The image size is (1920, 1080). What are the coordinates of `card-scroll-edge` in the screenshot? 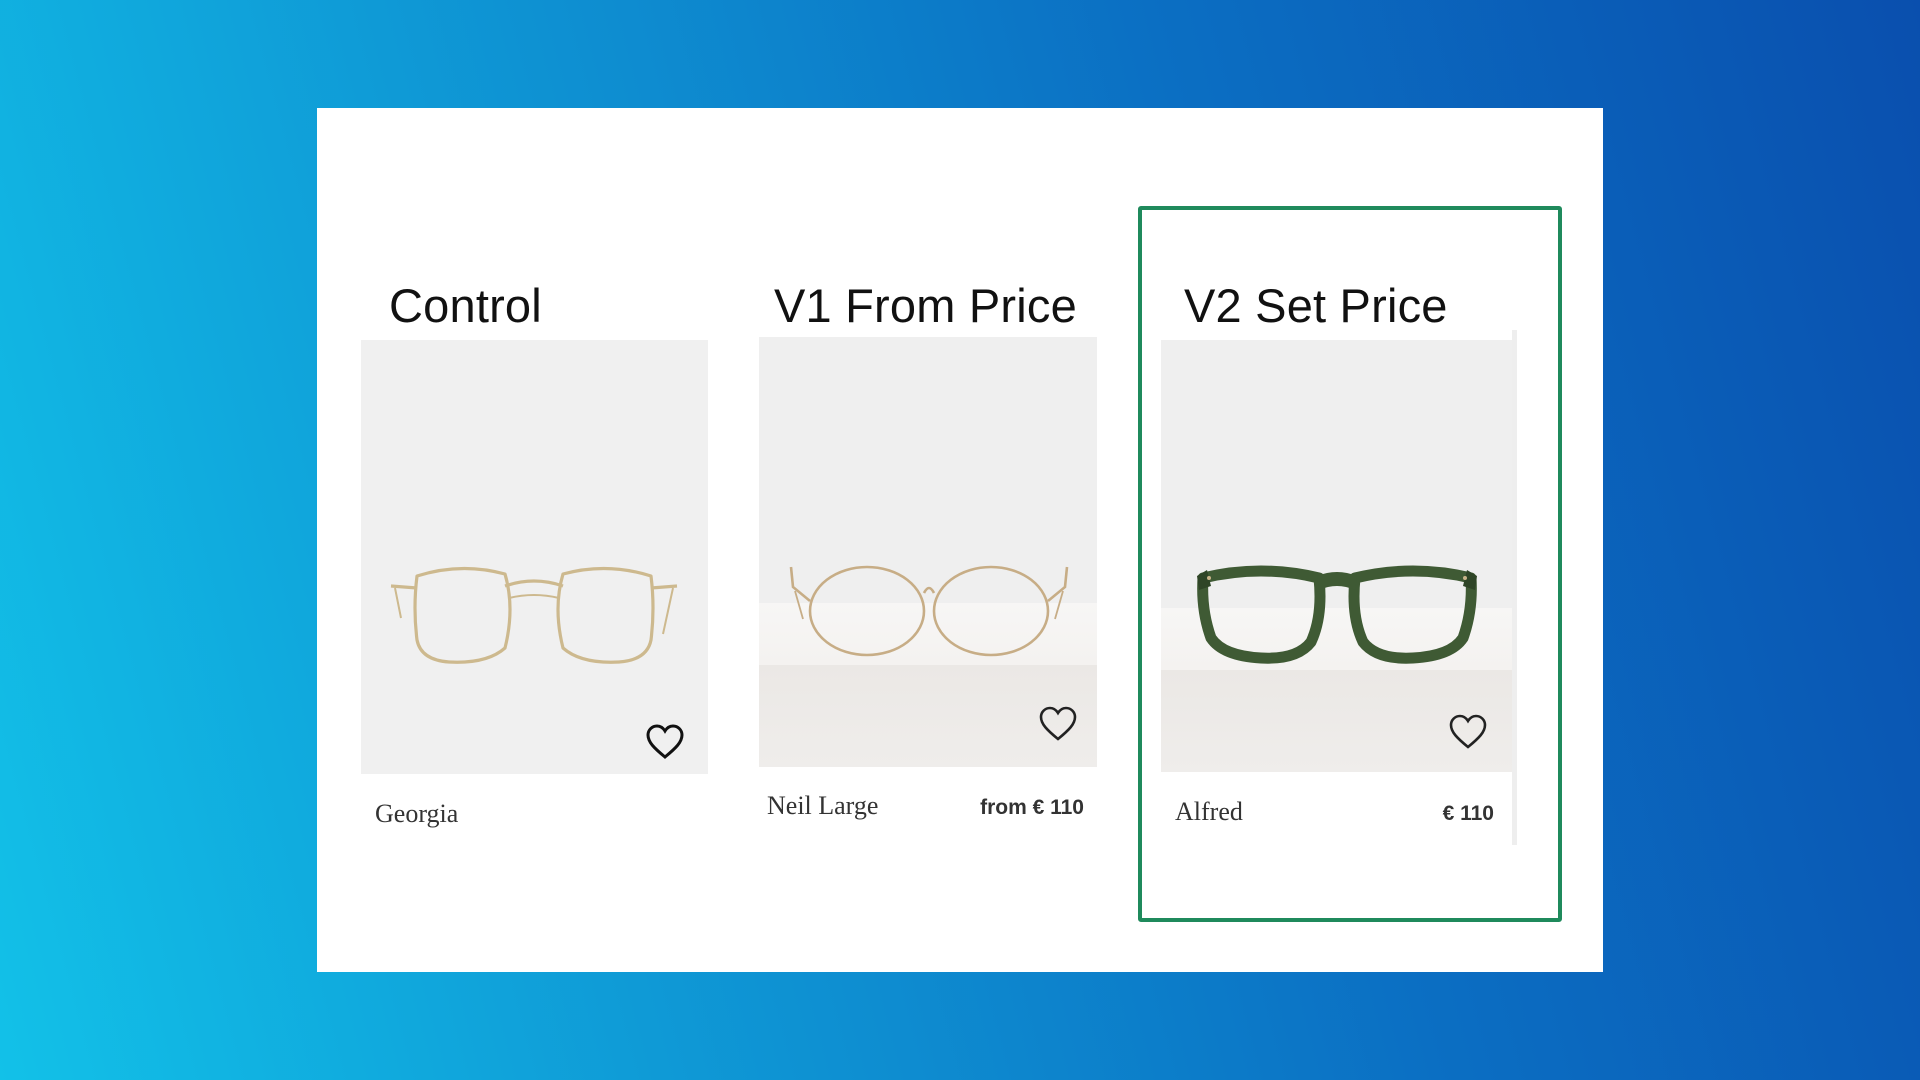 It's located at (1514, 587).